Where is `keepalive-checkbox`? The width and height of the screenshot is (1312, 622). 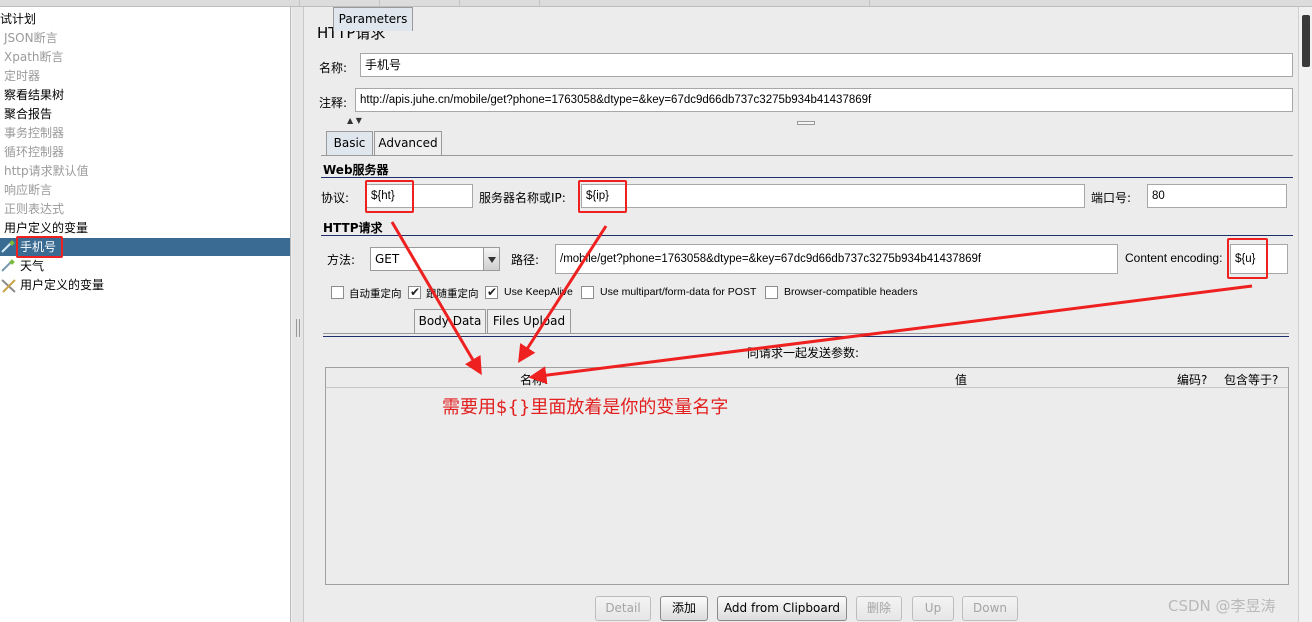
keepalive-checkbox is located at coordinates (491, 292).